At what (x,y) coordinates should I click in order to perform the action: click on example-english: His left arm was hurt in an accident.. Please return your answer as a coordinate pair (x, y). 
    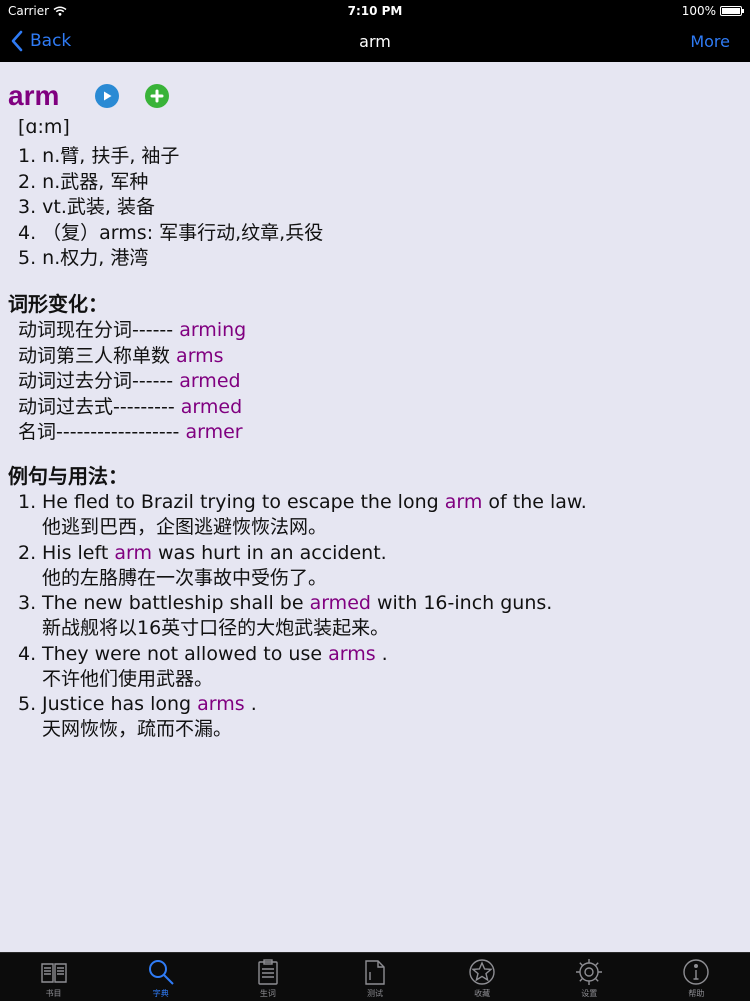
    Looking at the image, I should click on (214, 553).